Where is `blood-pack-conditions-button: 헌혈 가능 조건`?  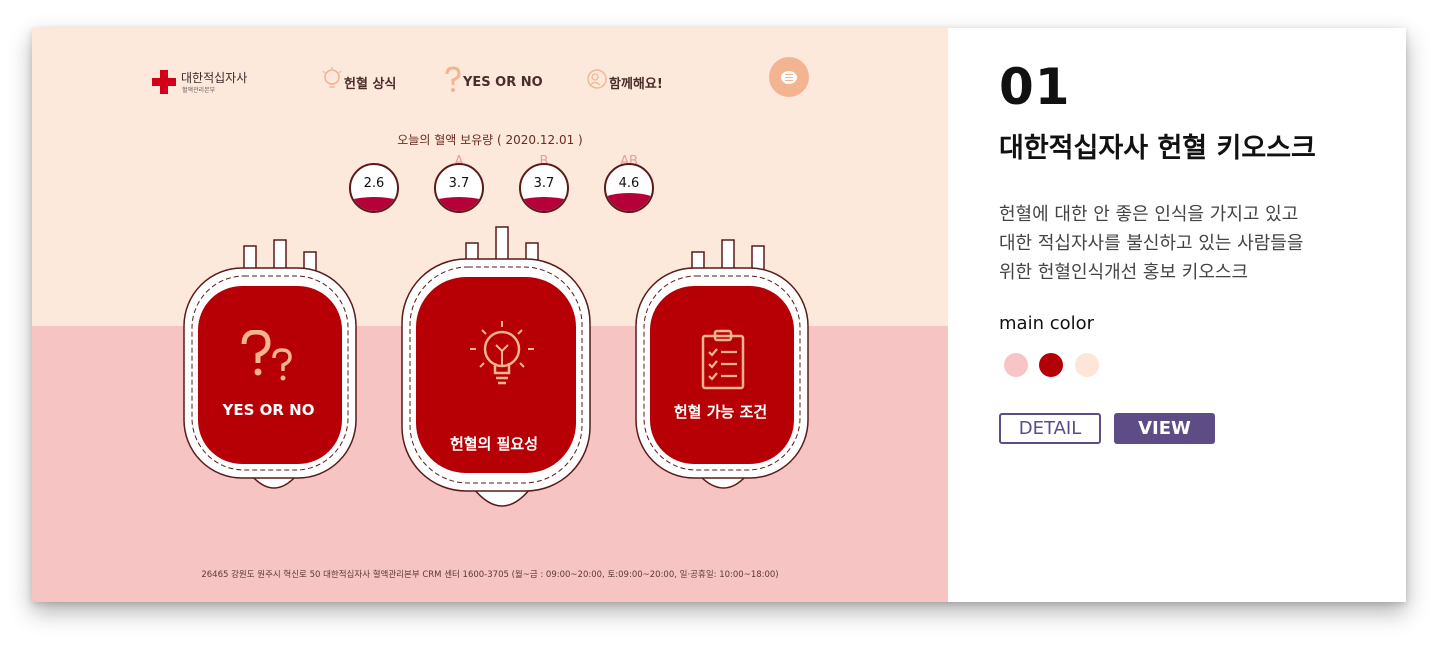 blood-pack-conditions-button: 헌혈 가능 조건 is located at coordinates (726, 373).